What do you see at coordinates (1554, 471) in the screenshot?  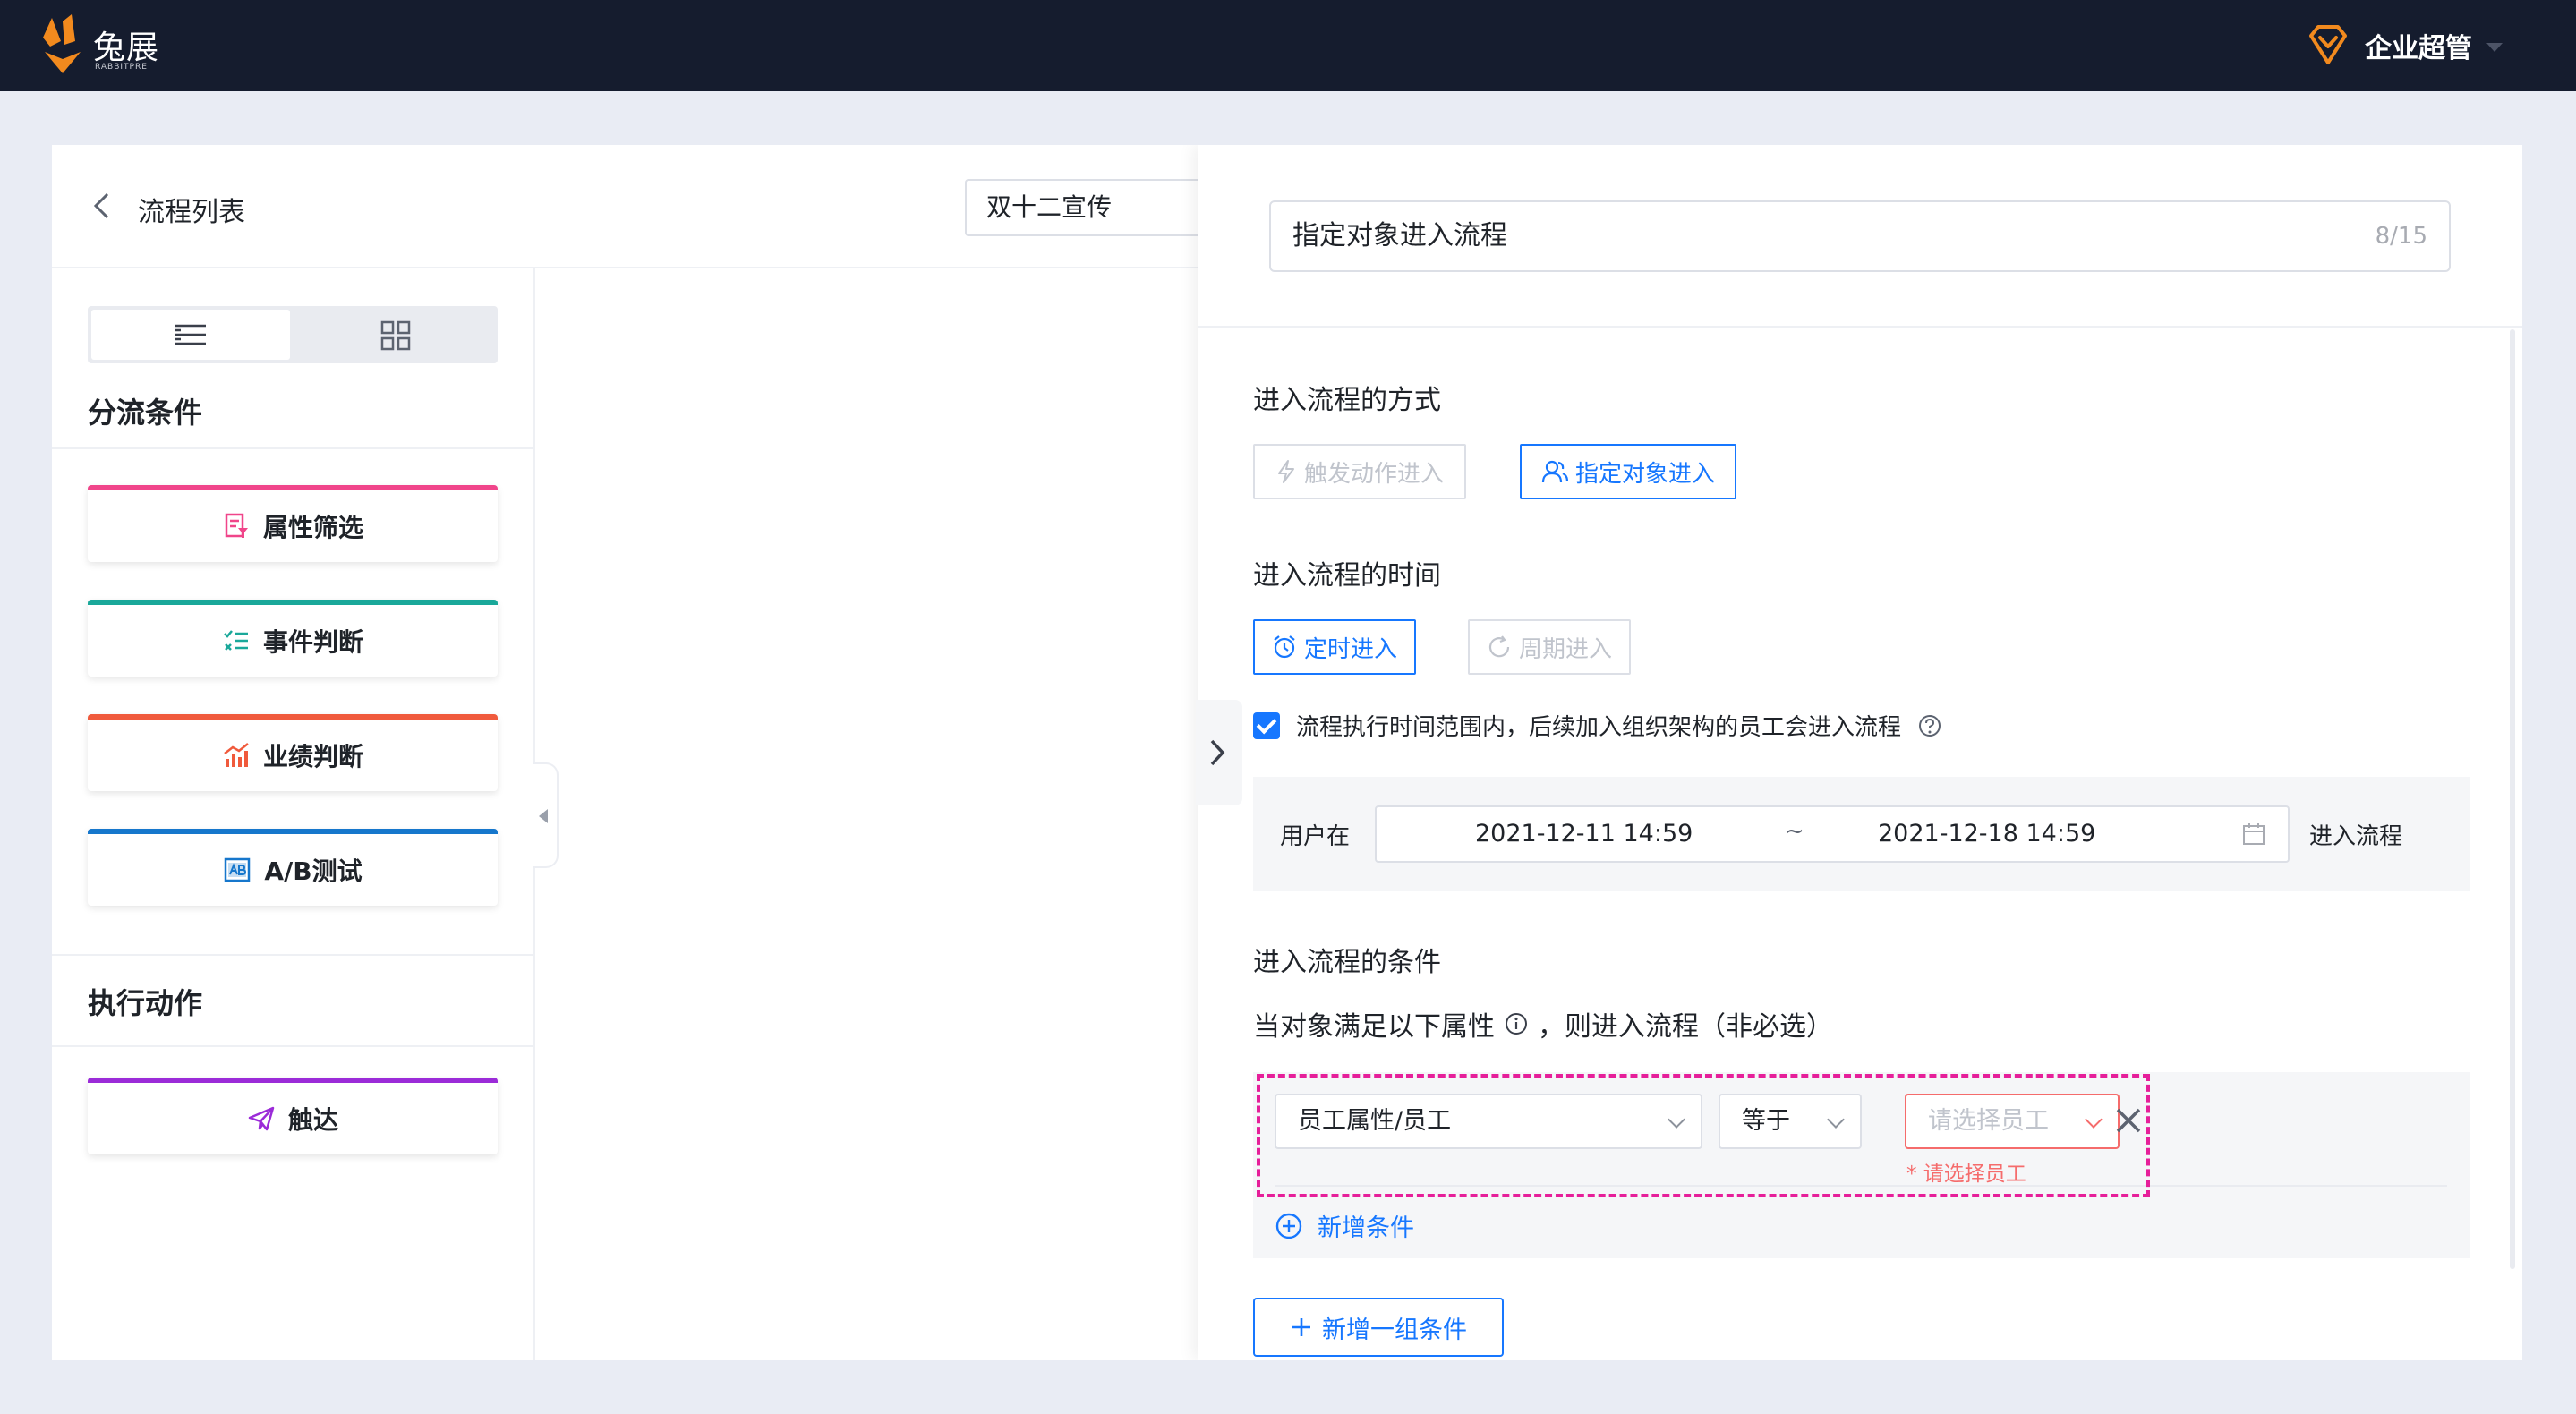 I see `users-icon` at bounding box center [1554, 471].